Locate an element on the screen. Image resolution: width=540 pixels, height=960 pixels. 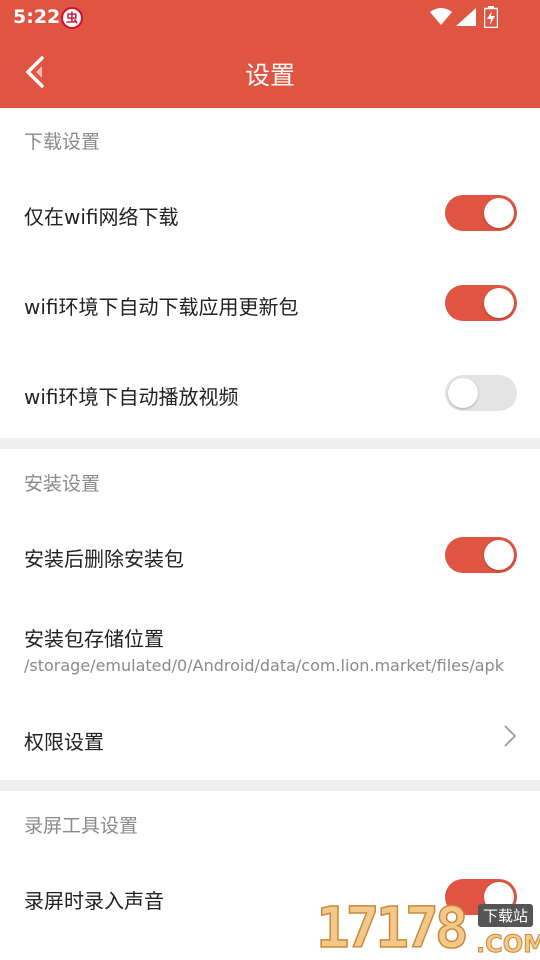
setting-row-auto-download-updates: wifi环境下自动下载应用更新包 is located at coordinates (270, 303).